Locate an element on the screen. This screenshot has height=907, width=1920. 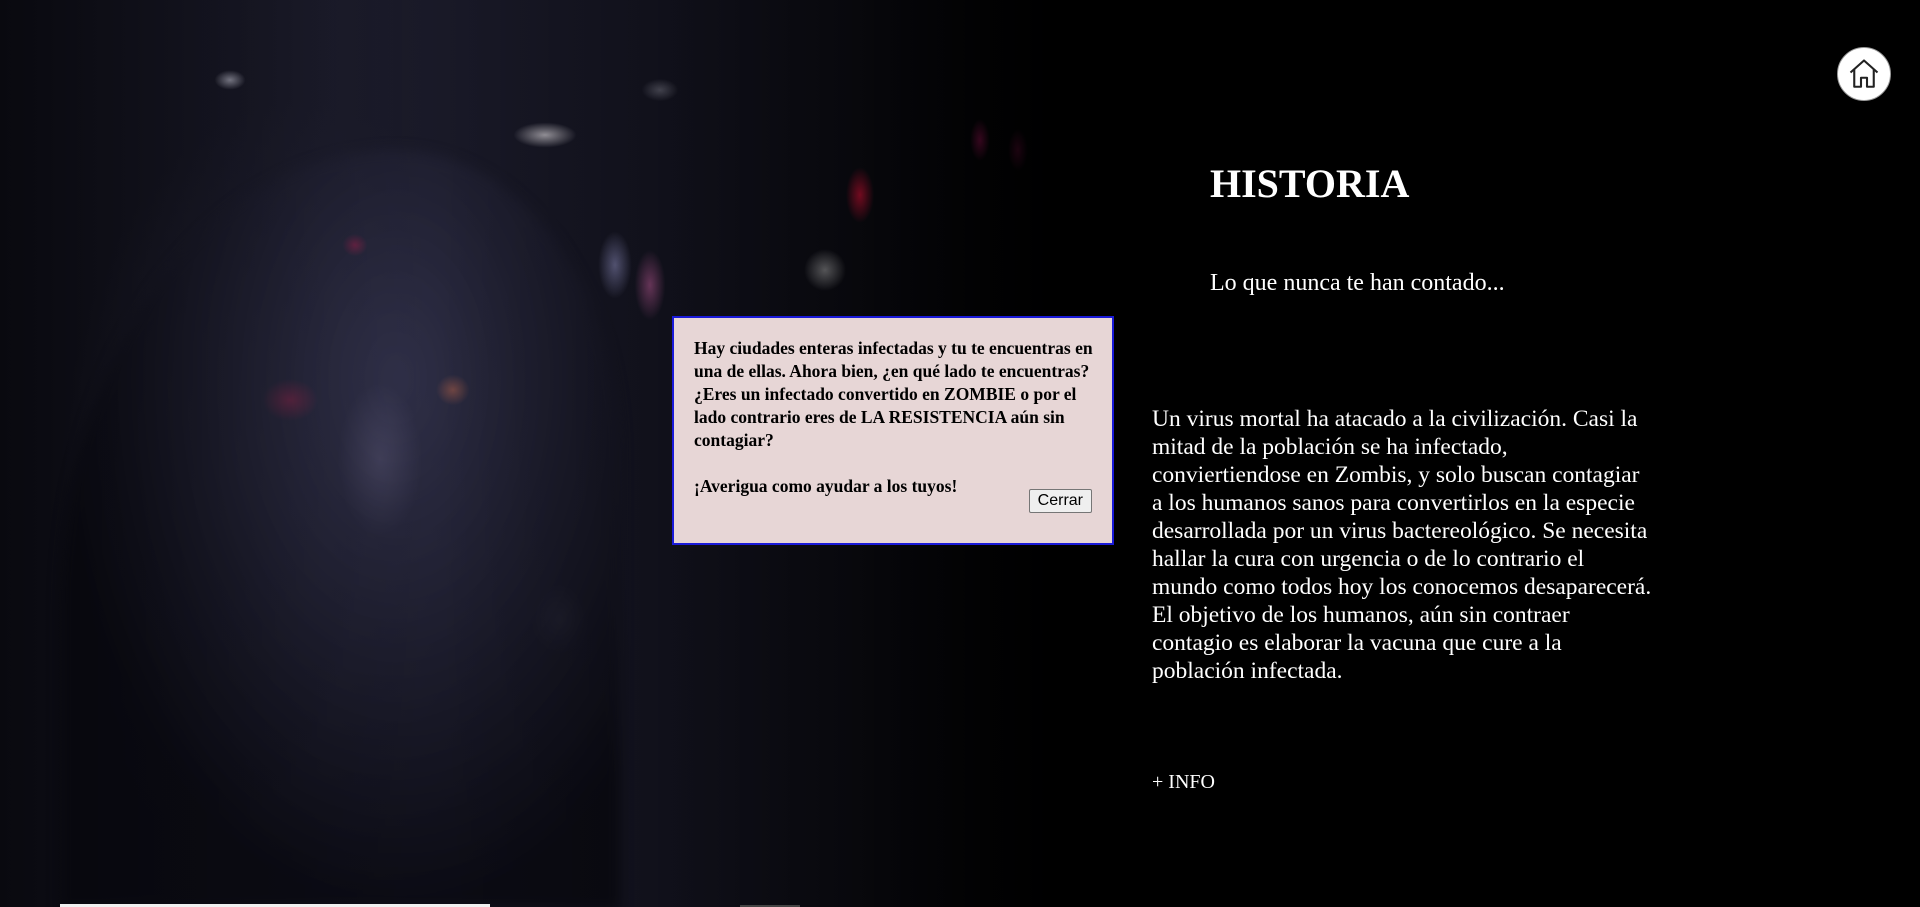
more-info-link: + INFO is located at coordinates (1183, 782).